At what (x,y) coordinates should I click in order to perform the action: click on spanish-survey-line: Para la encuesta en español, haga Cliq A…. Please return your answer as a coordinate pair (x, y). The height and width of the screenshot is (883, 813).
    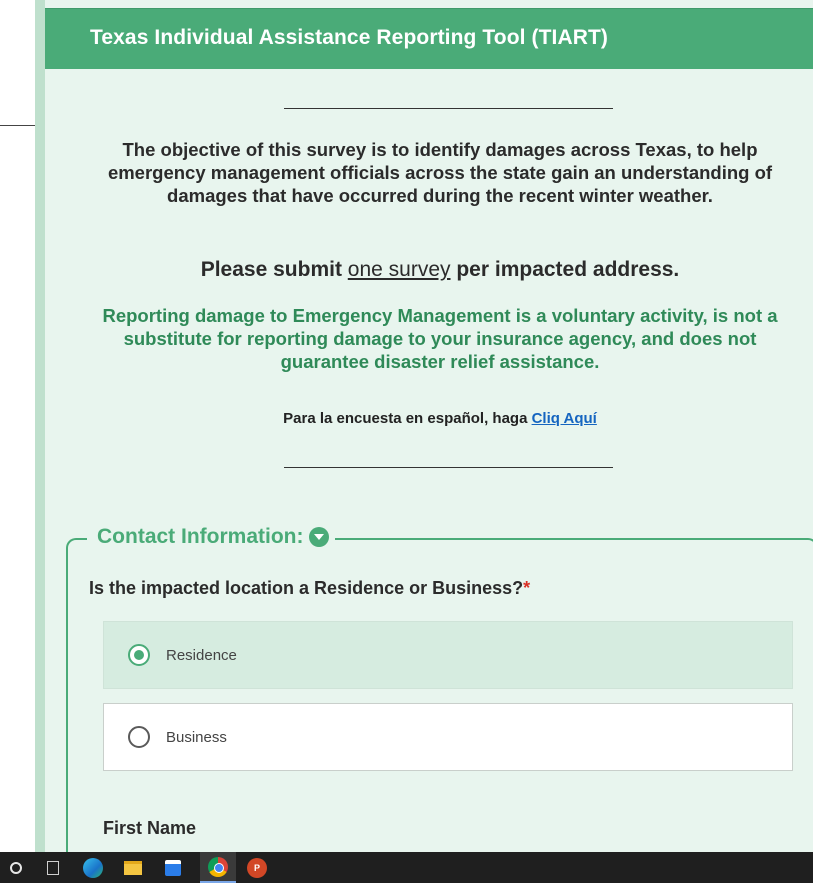
    Looking at the image, I should click on (440, 418).